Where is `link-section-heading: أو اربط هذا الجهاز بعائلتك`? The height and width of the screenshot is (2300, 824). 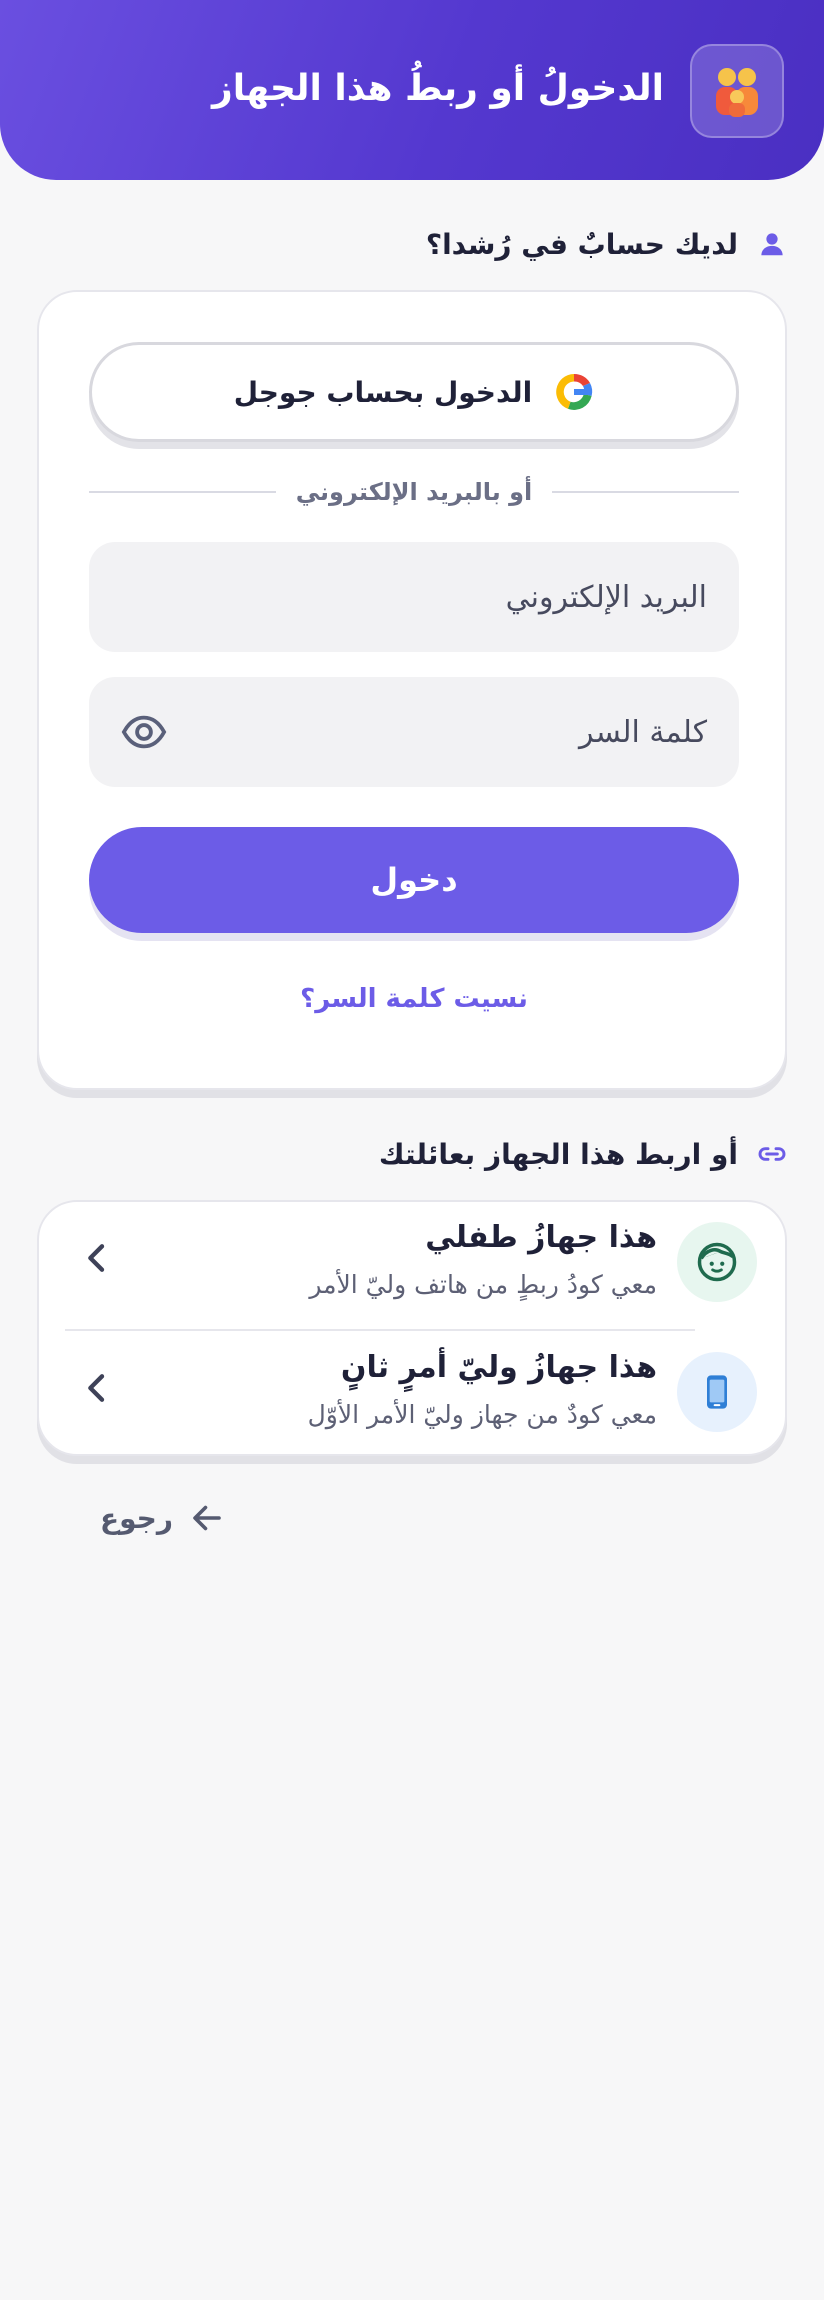
link-section-heading: أو اربط هذا الجهاز بعائلتك is located at coordinates (583, 1154).